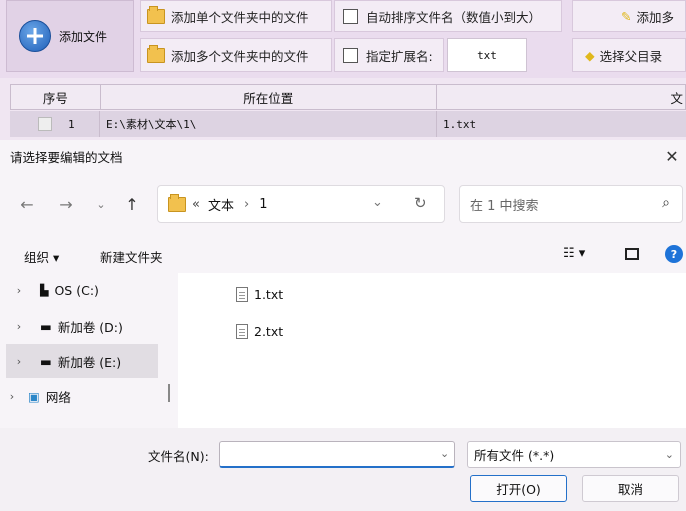  I want to click on search-icon: ⌕, so click(666, 203).